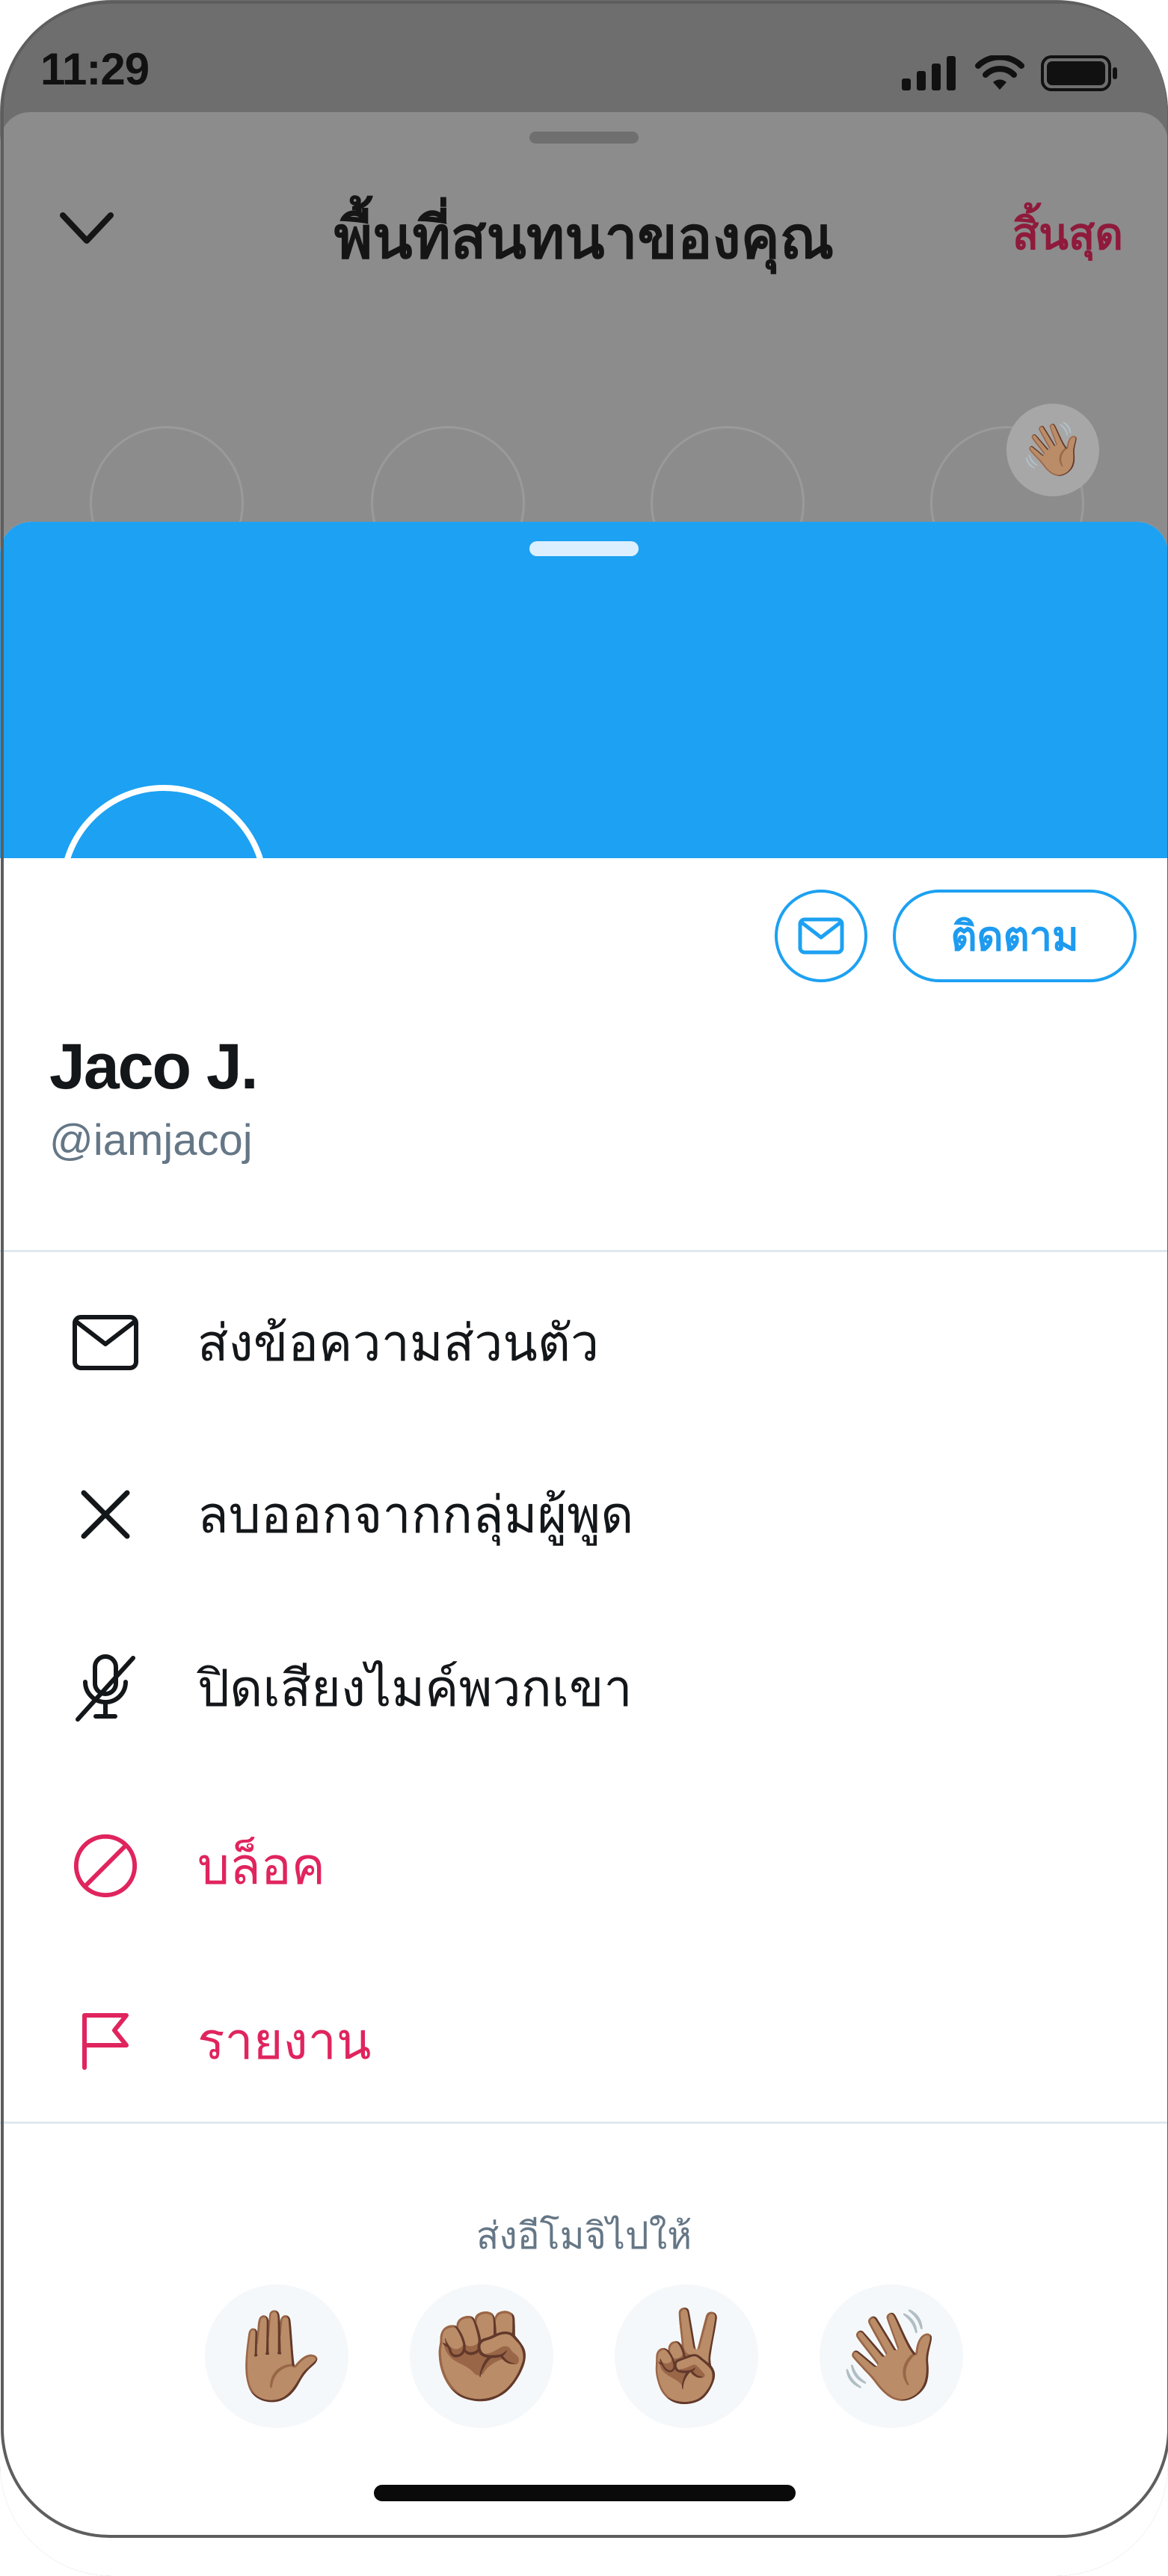 The image size is (1168, 2576). Describe the element at coordinates (164, 889) in the screenshot. I see `avatar` at that location.